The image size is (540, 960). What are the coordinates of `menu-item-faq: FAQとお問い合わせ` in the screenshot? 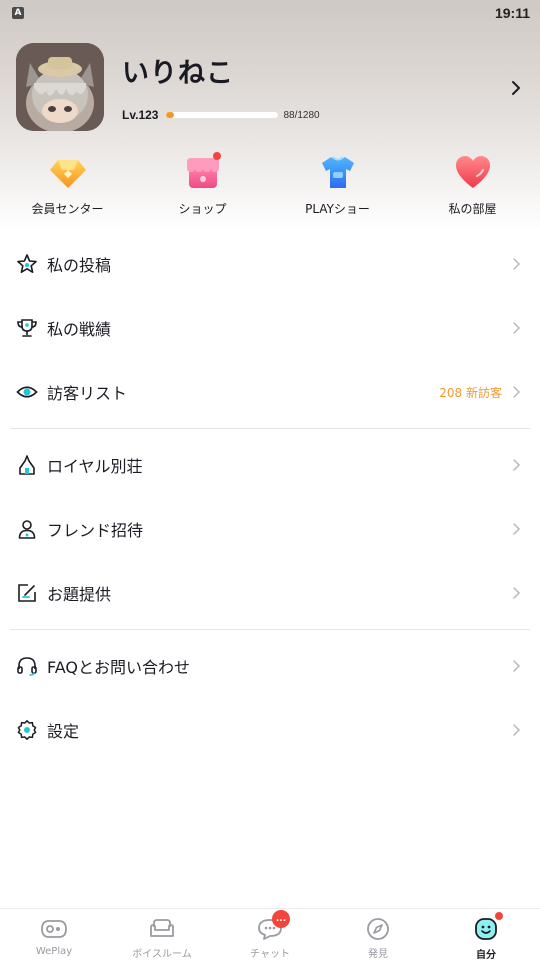 It's located at (270, 666).